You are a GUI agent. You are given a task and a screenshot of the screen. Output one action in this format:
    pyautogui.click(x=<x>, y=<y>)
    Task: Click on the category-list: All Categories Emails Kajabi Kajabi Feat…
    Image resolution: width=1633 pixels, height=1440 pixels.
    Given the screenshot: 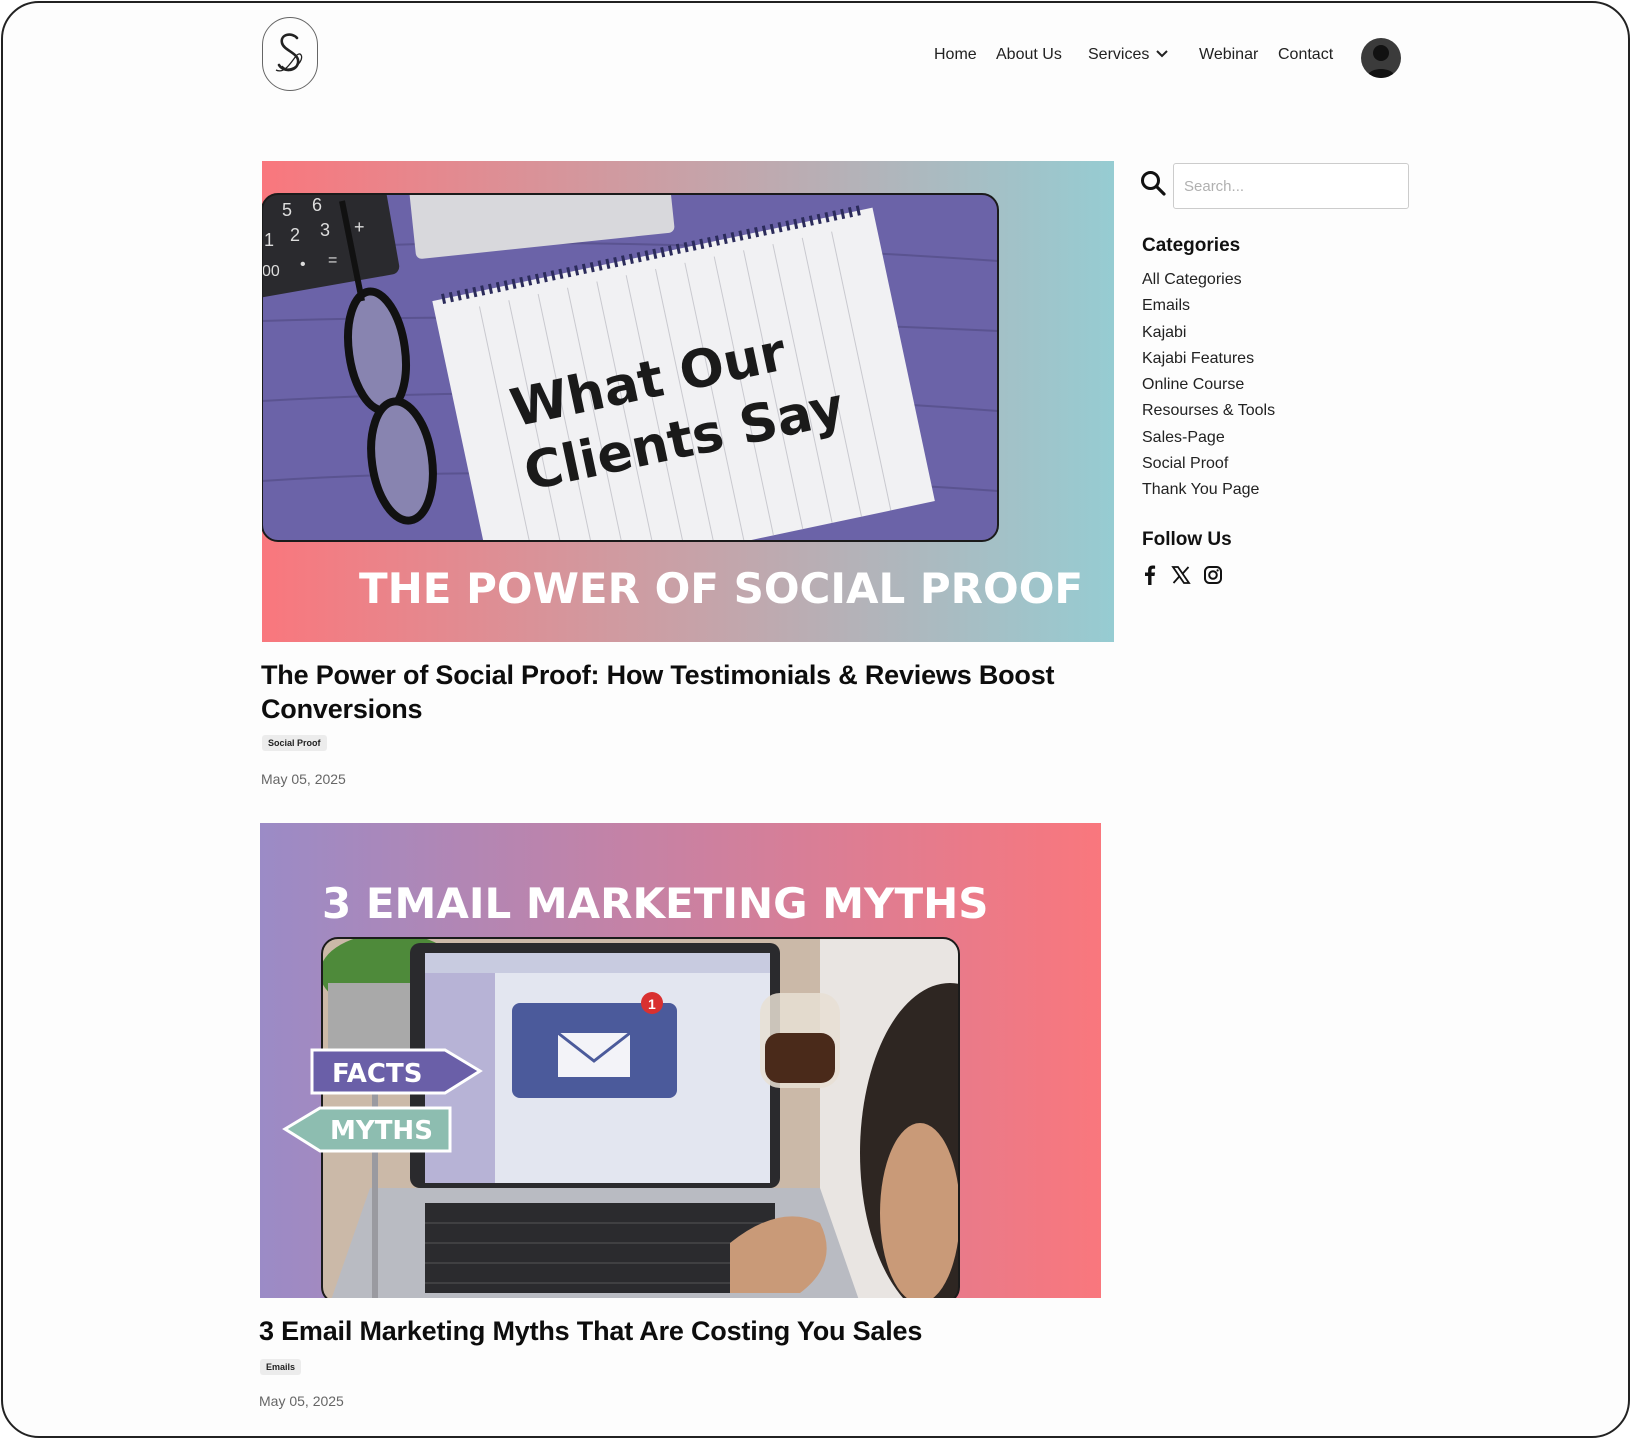 What is the action you would take?
    pyautogui.click(x=1208, y=385)
    